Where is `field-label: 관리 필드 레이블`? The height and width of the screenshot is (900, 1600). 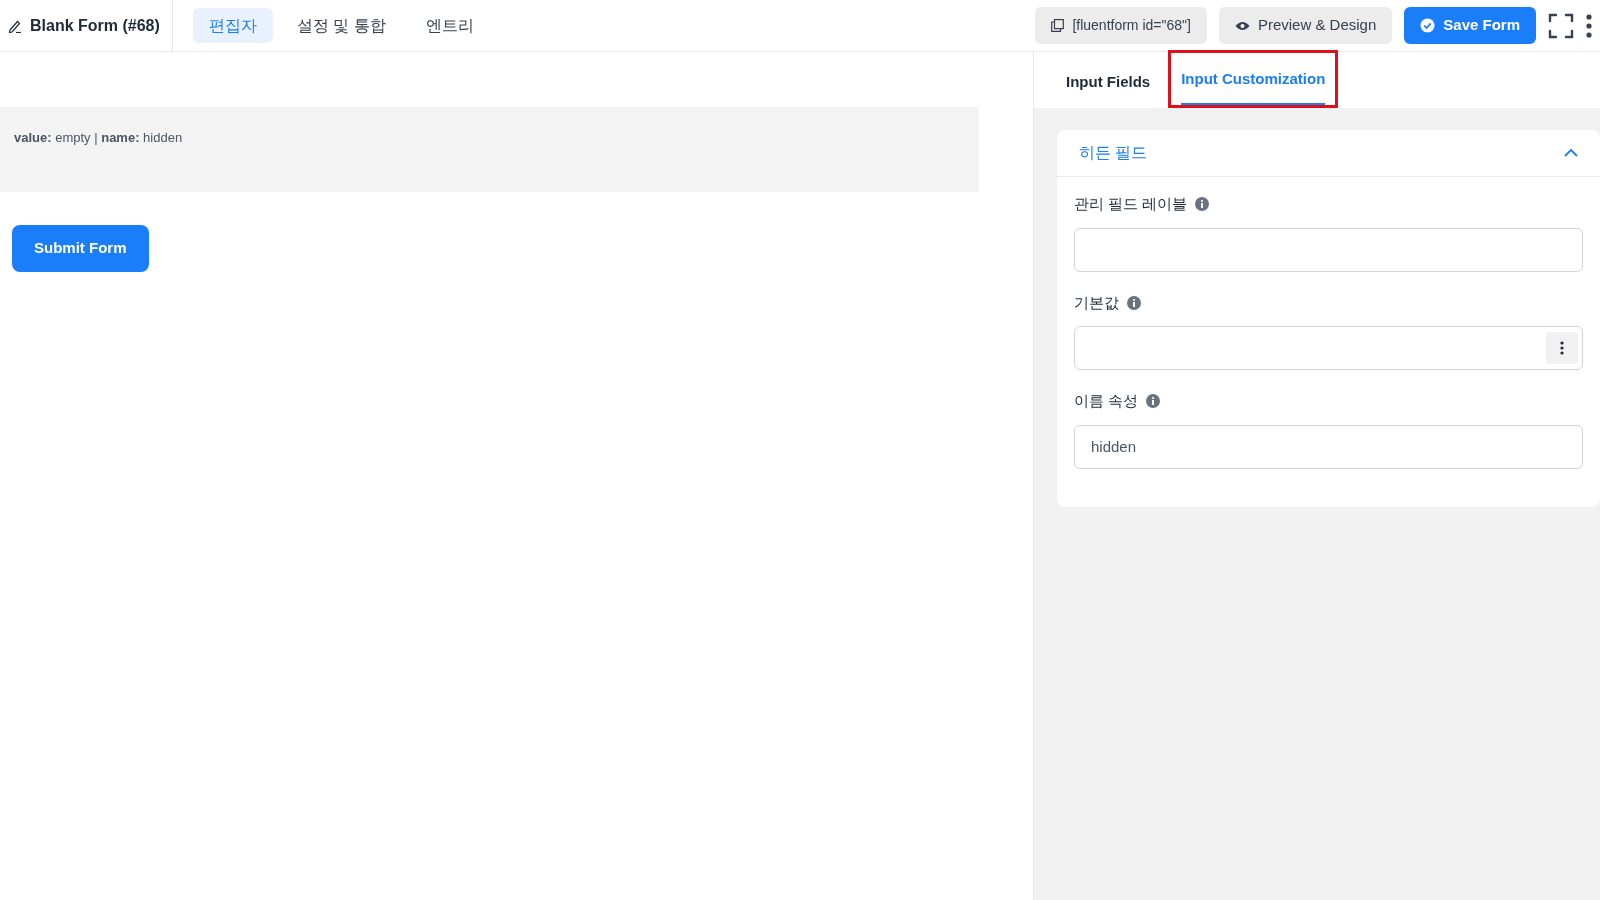
field-label: 관리 필드 레이블 is located at coordinates (1131, 204).